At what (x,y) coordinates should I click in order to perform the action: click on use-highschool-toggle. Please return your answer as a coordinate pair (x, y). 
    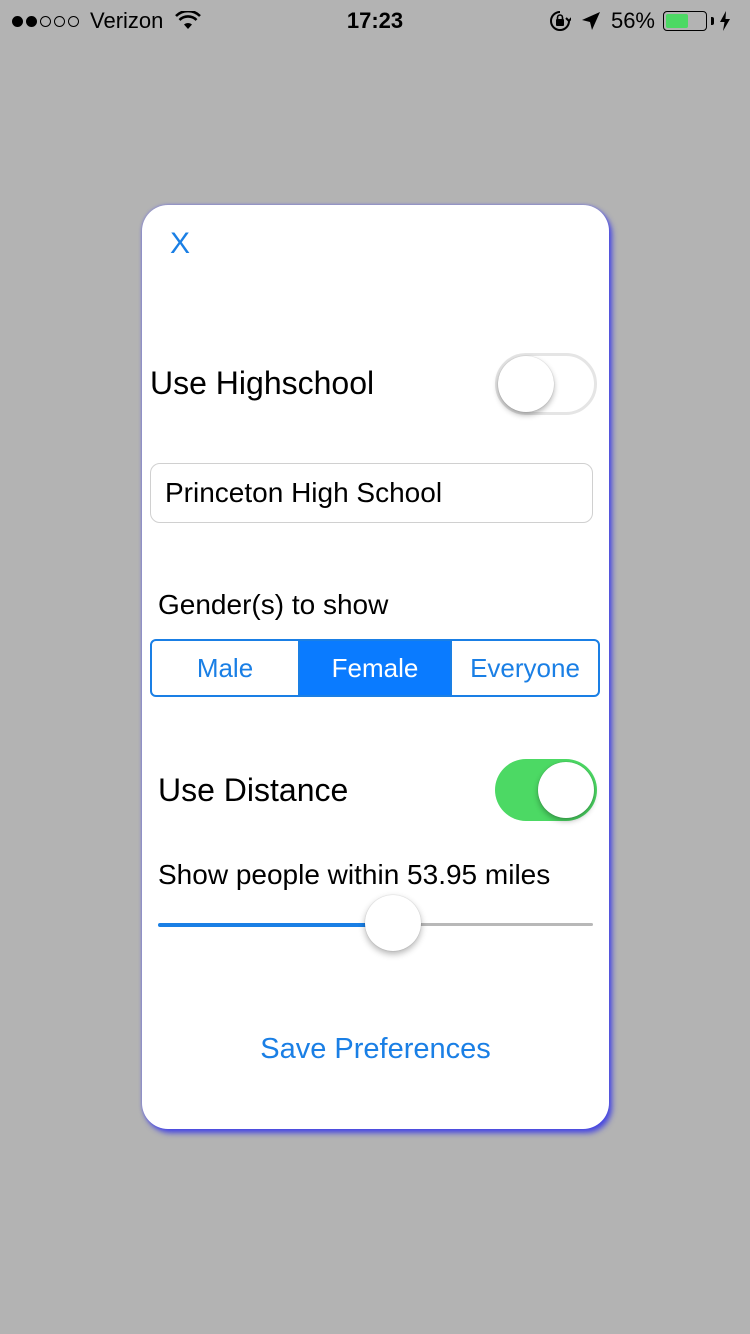
    Looking at the image, I should click on (546, 384).